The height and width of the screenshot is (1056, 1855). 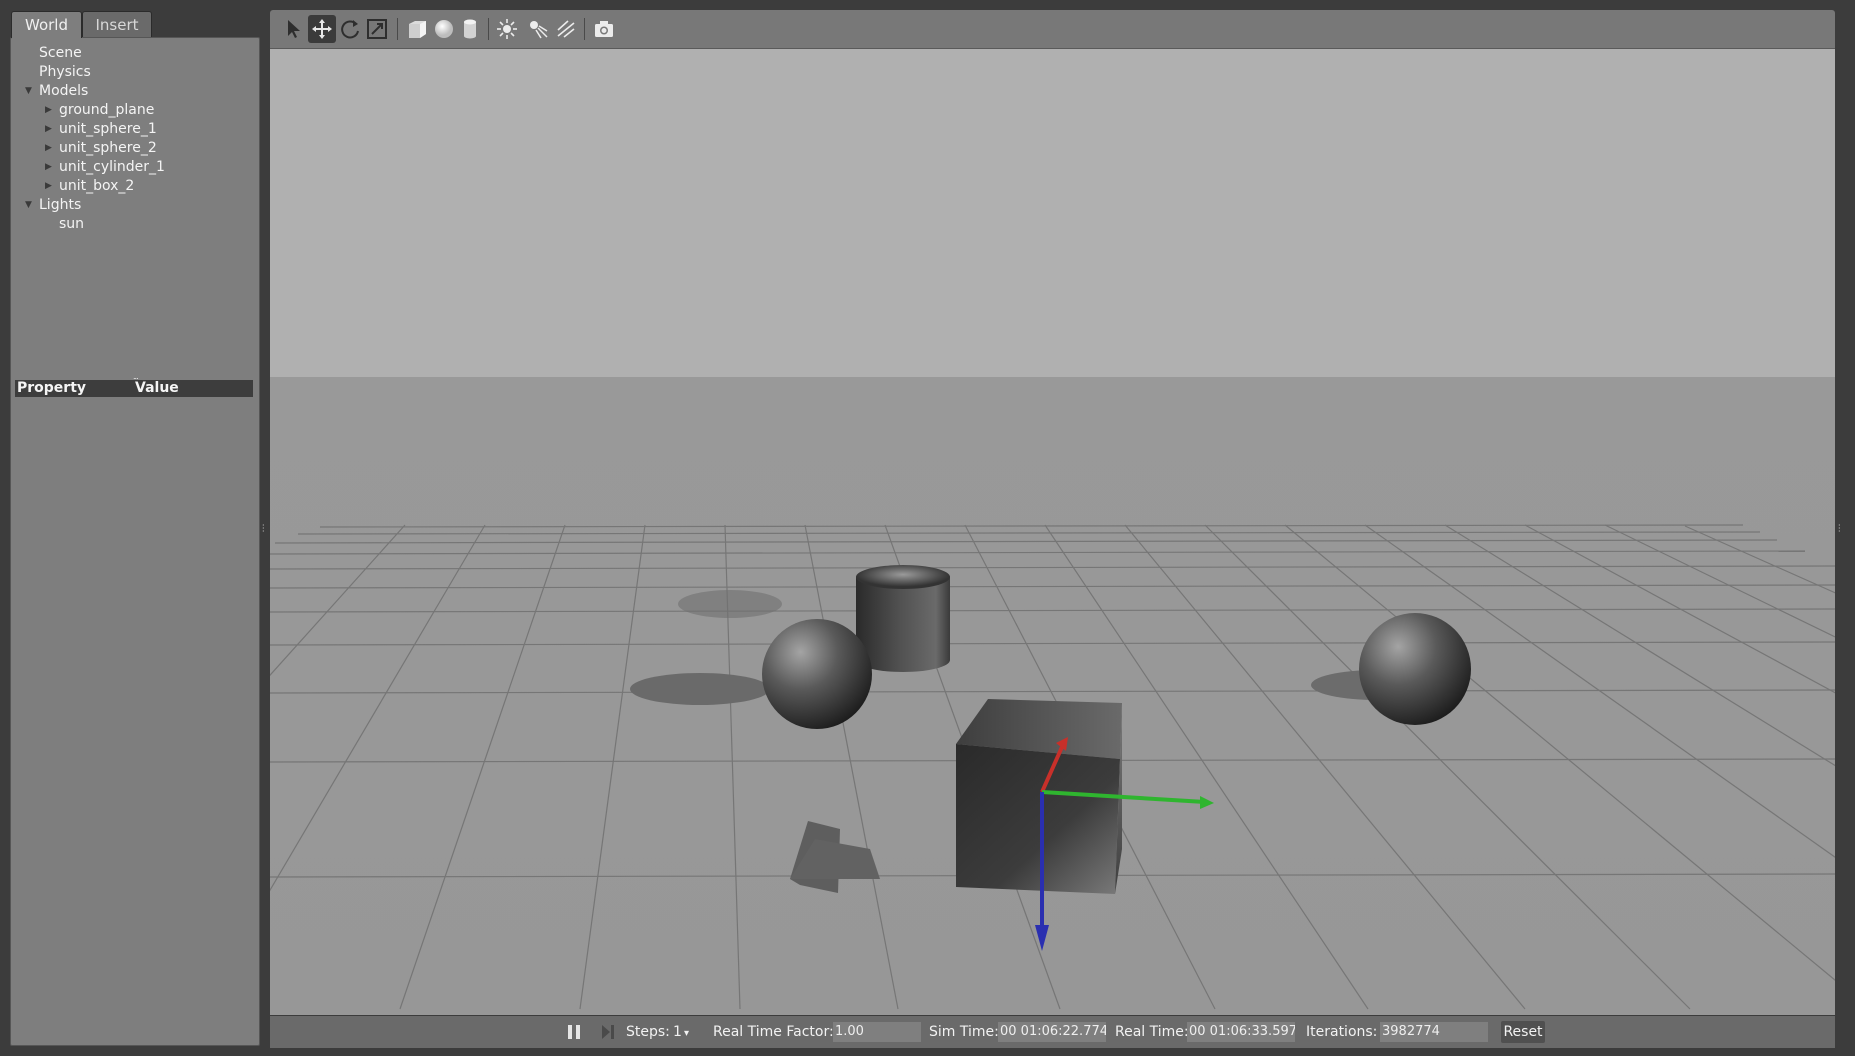 What do you see at coordinates (117, 24) in the screenshot?
I see `tab-insert: Insert` at bounding box center [117, 24].